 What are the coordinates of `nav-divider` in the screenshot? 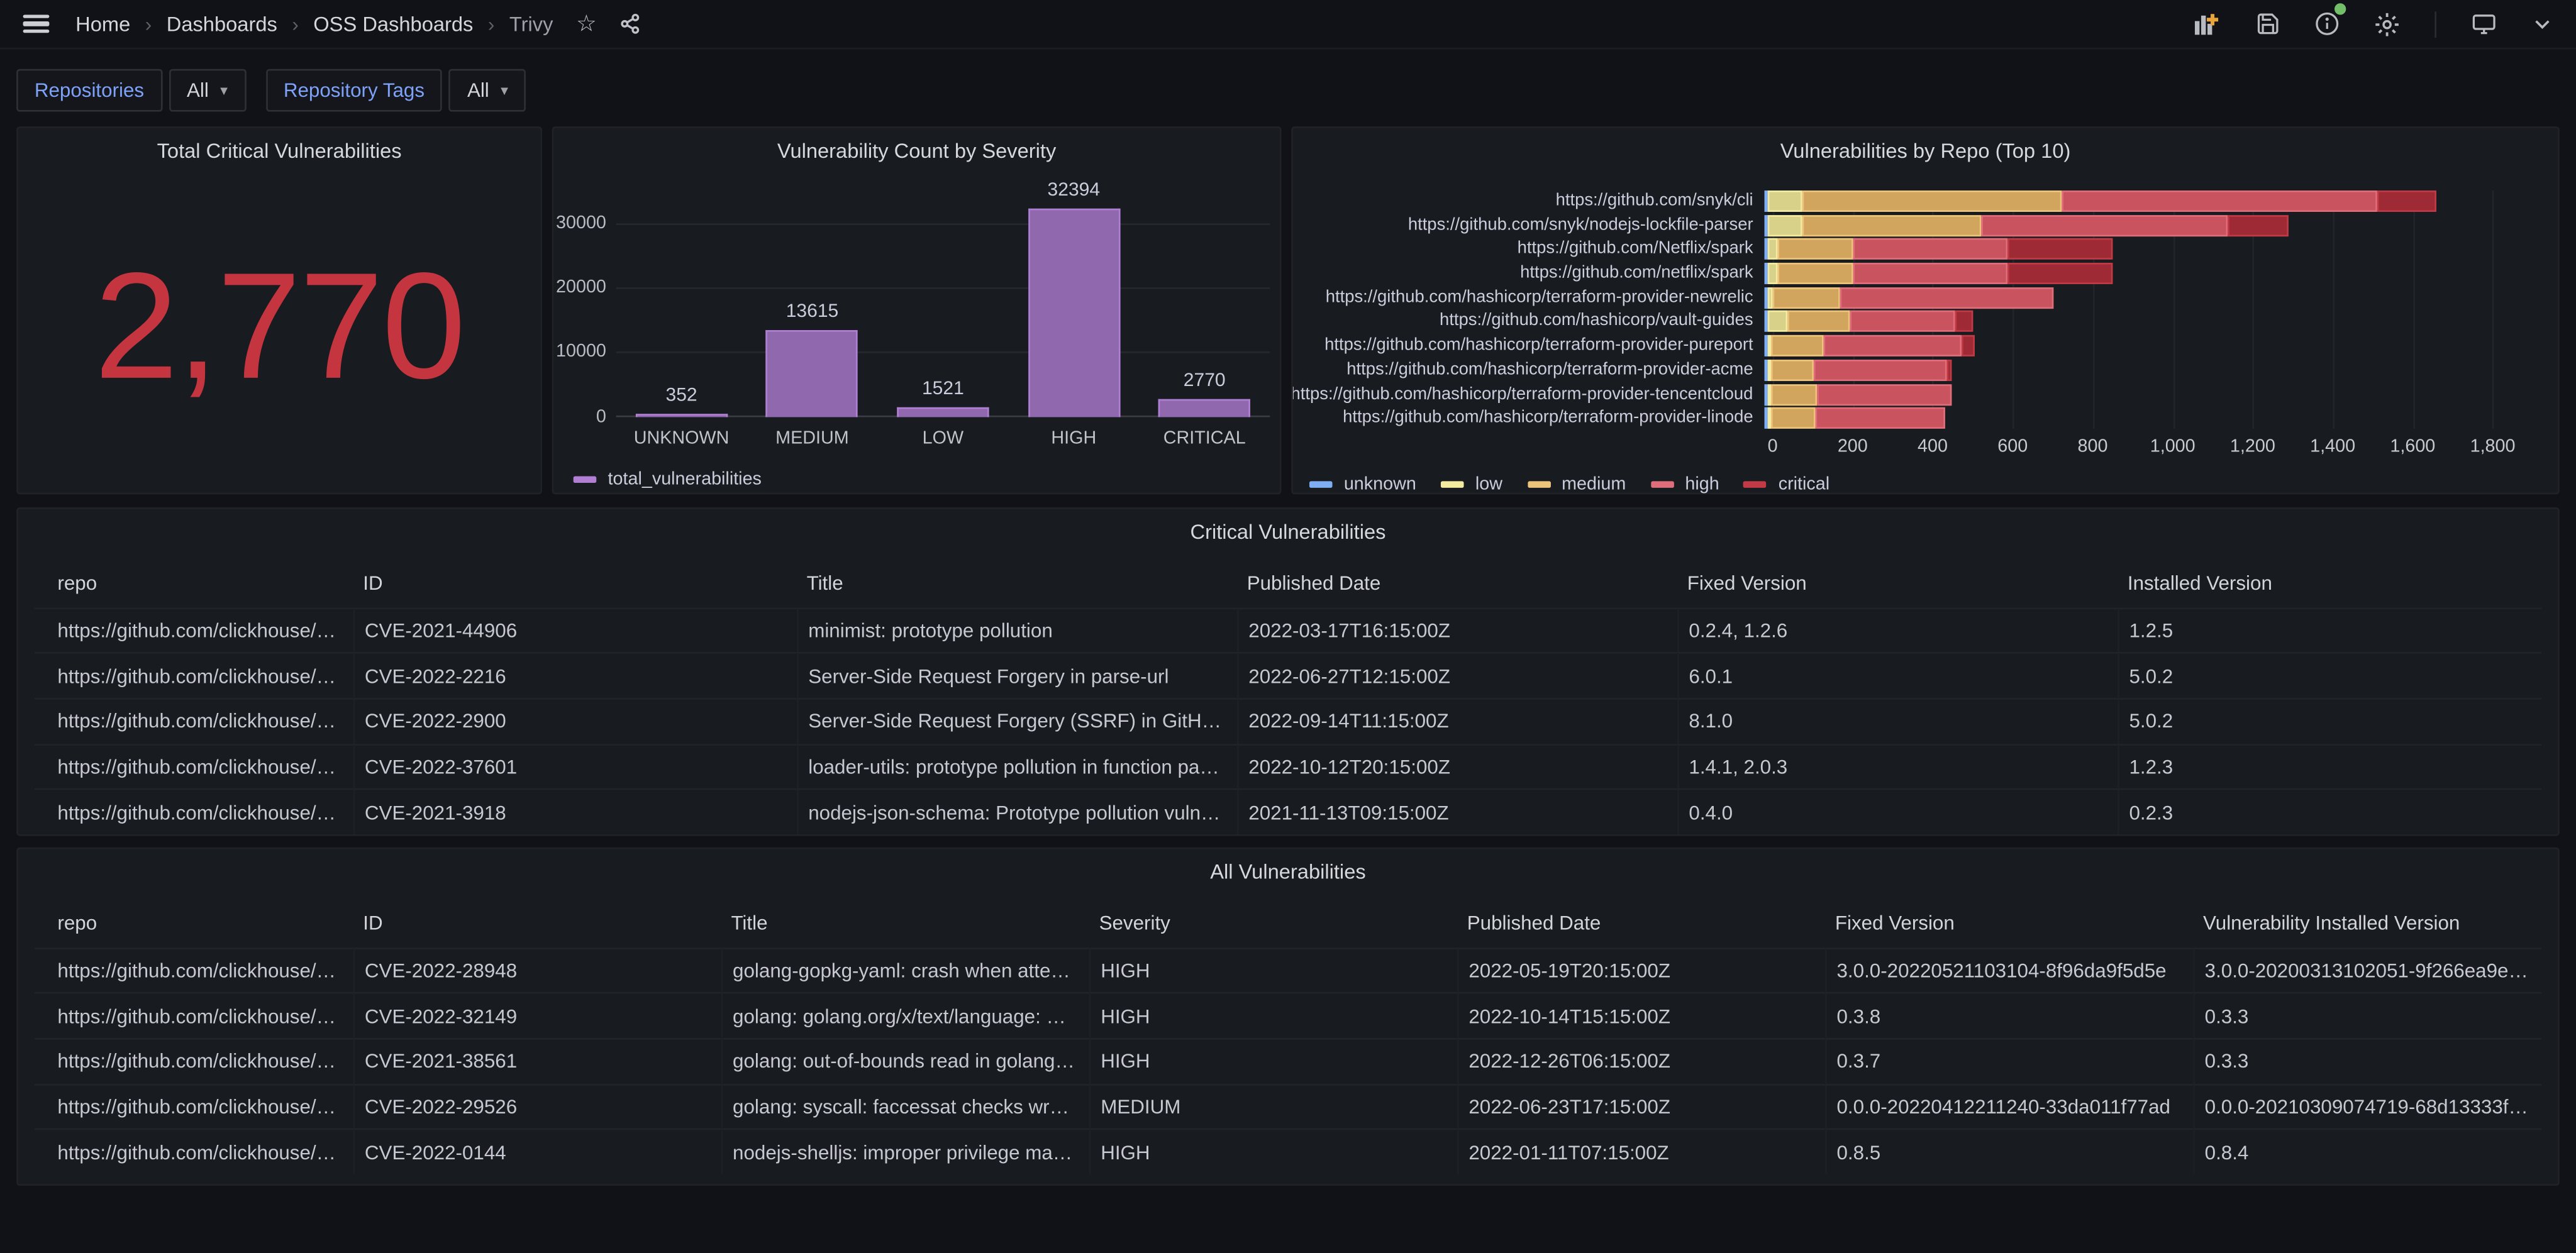 It's located at (2435, 23).